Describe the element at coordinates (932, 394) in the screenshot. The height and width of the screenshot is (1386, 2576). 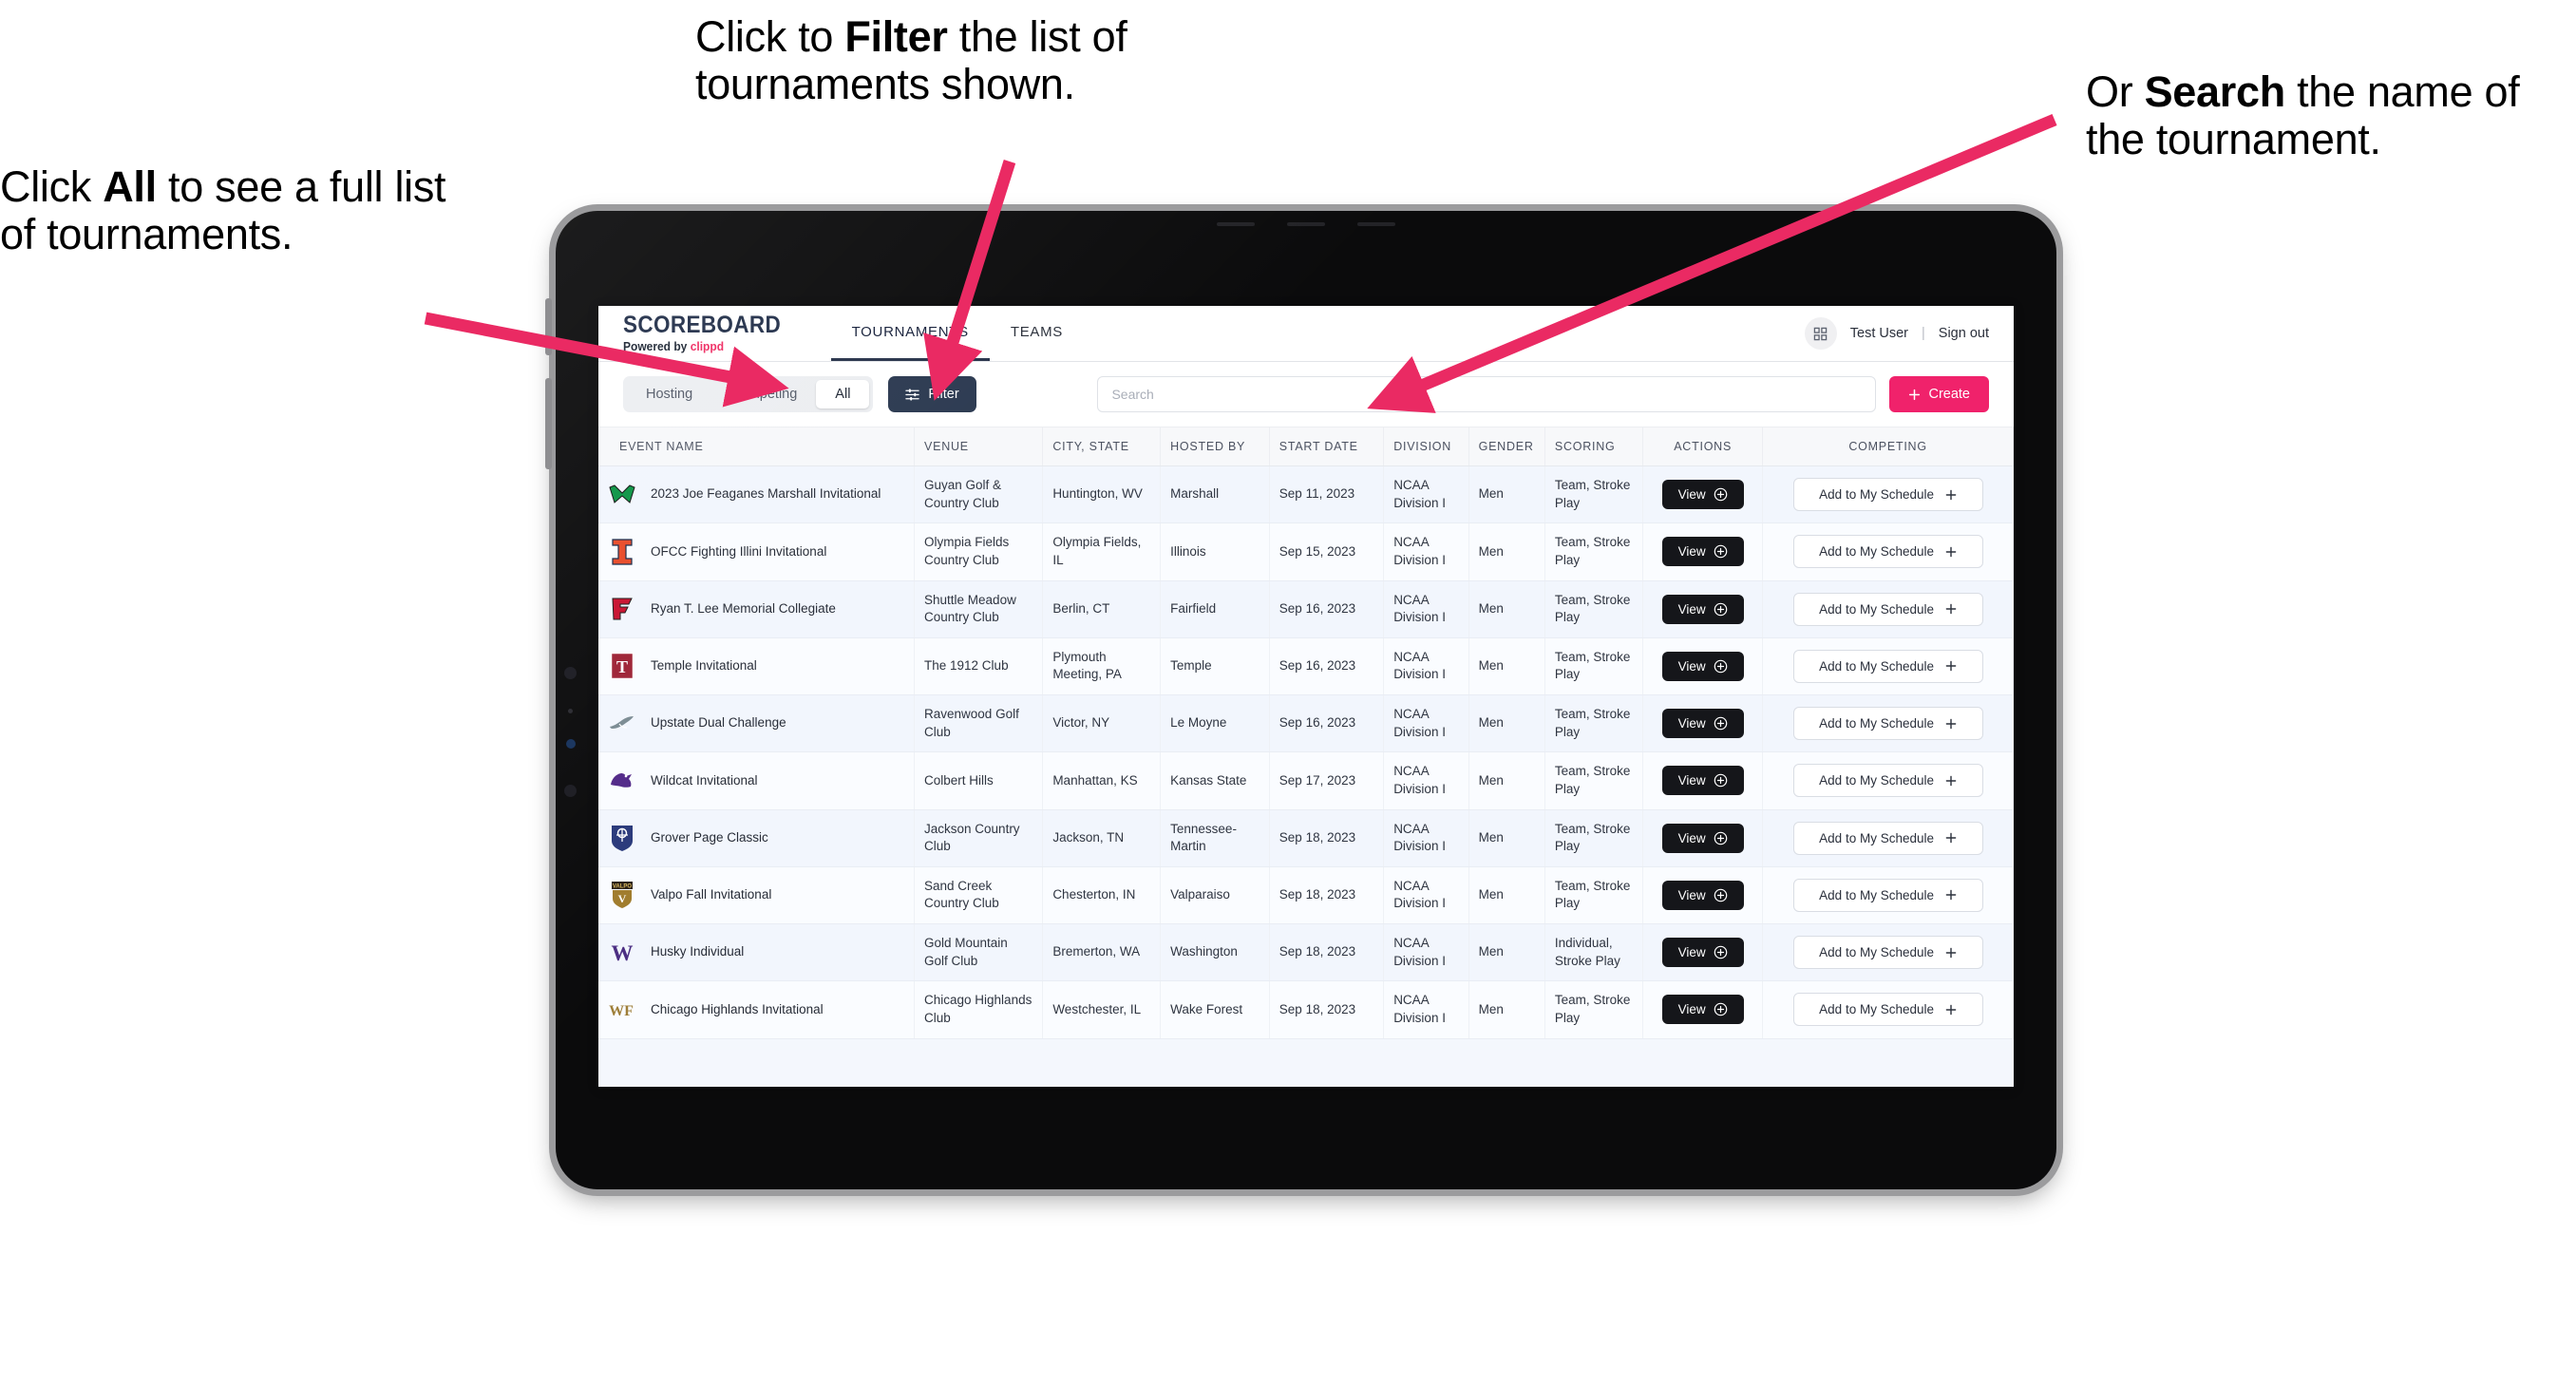
I see `filter-button: Filter` at that location.